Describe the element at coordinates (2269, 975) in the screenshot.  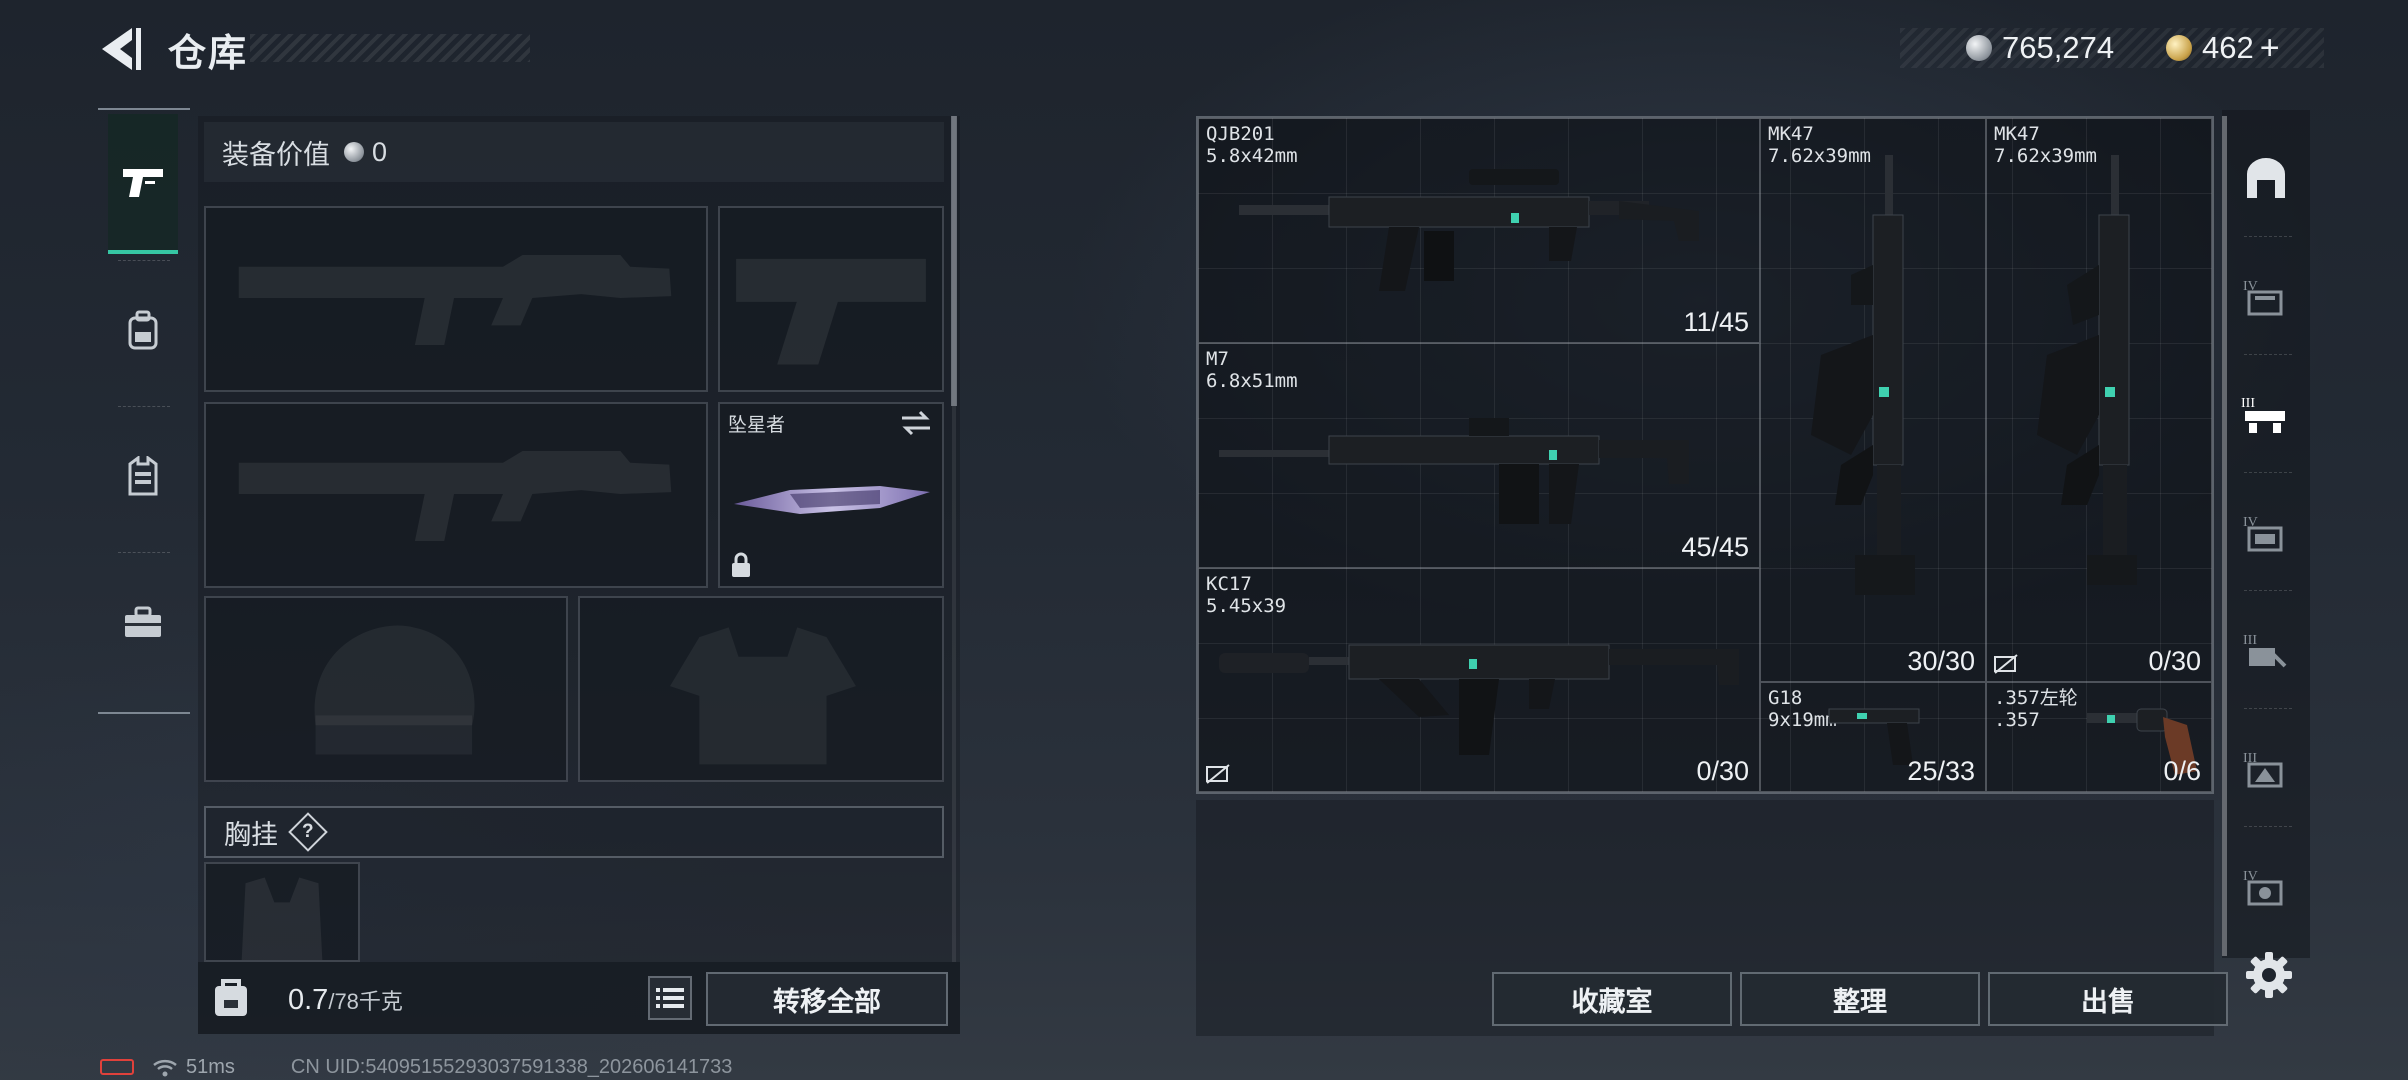
I see `settings-gear-icon` at that location.